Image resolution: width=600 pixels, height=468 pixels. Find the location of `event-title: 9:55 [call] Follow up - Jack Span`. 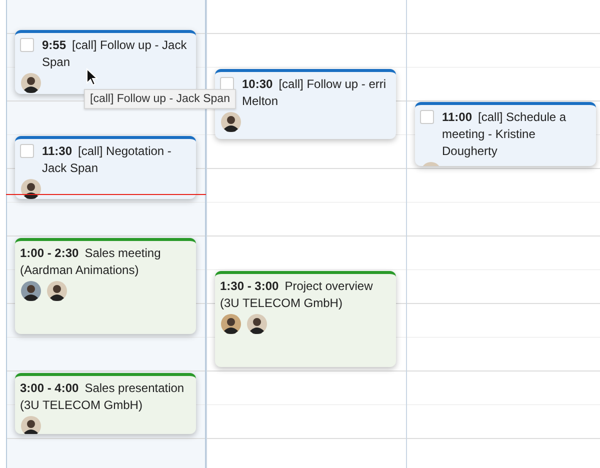

event-title: 9:55 [call] Follow up - Jack Span is located at coordinates (115, 54).